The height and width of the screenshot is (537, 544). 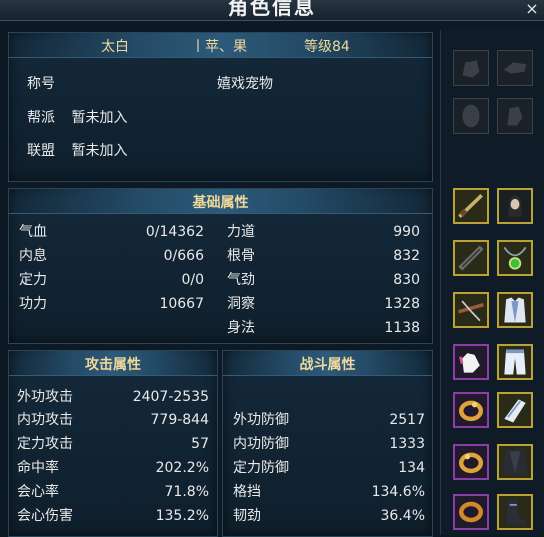 I want to click on window-title: 角色信息, so click(x=272, y=9).